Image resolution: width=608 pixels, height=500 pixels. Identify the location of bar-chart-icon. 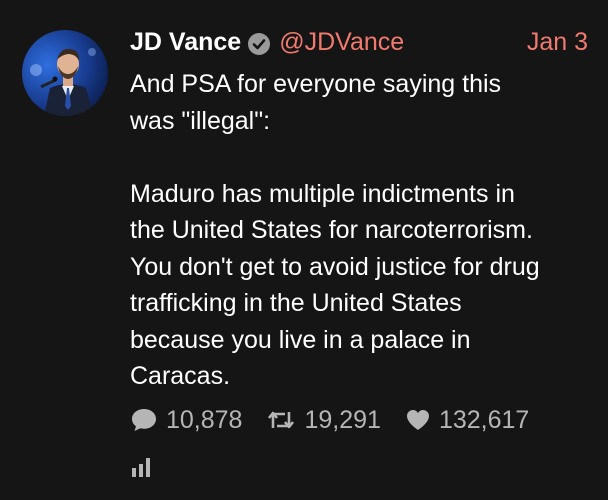
(141, 467).